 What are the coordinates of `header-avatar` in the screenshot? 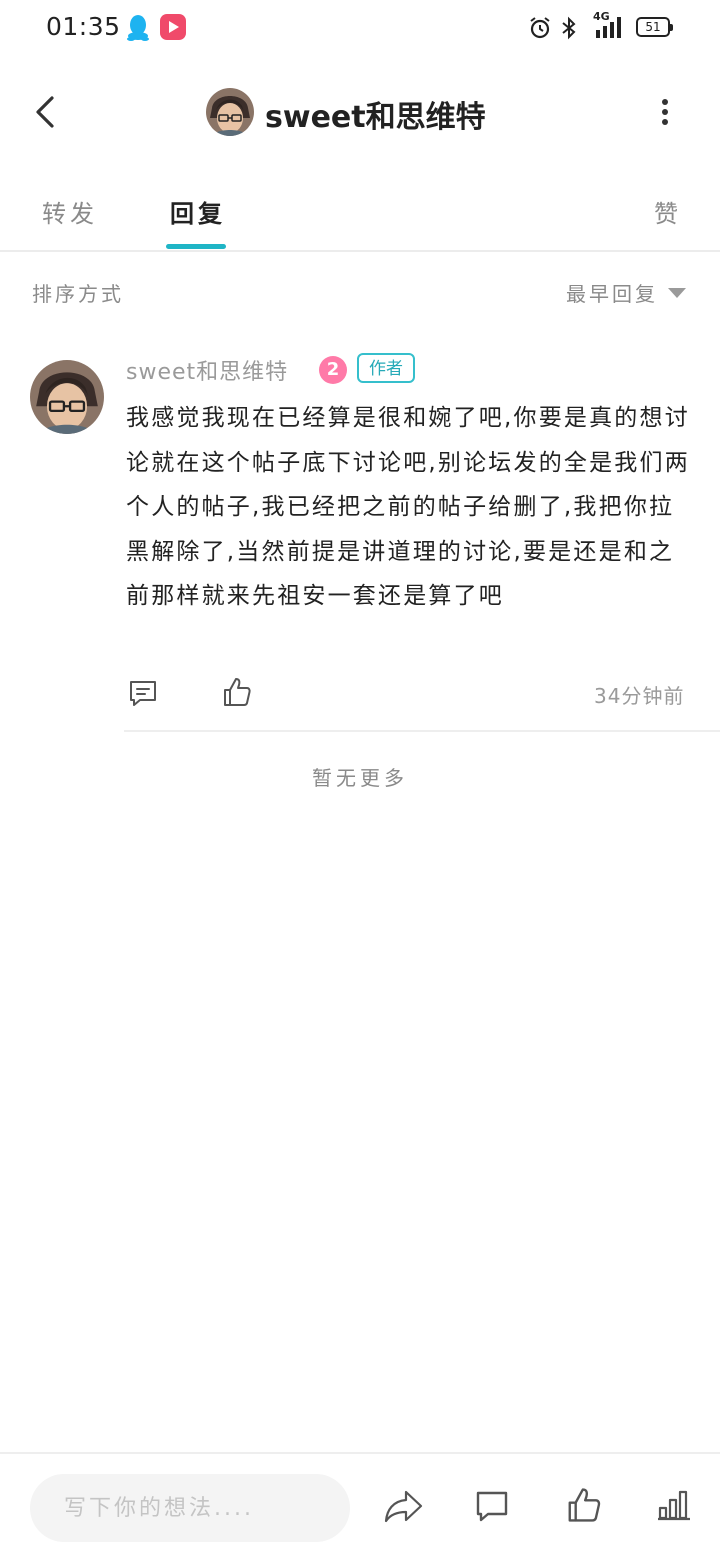 It's located at (230, 112).